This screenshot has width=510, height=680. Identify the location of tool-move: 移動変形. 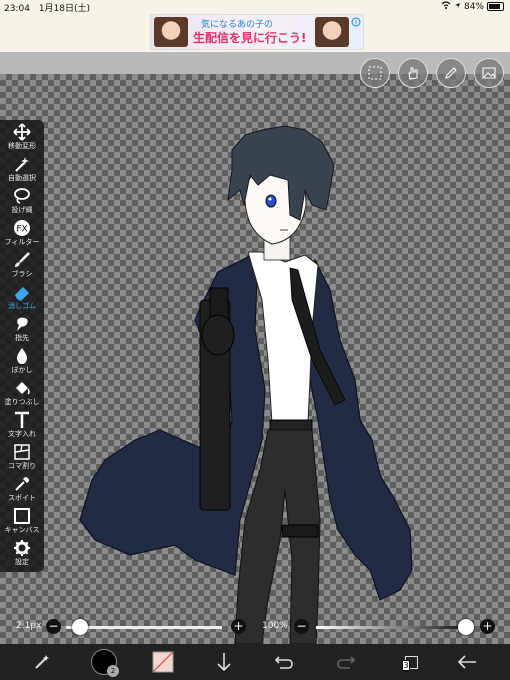
(22, 138).